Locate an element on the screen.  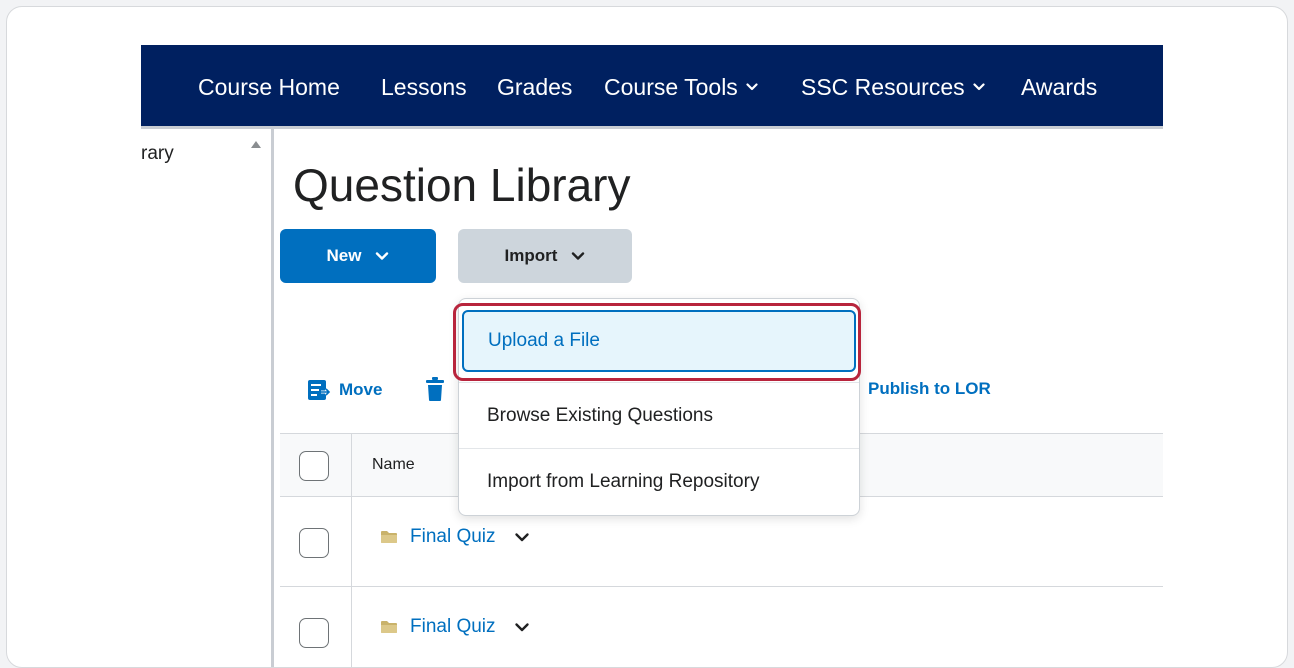
nav-course-tools: Course Tools is located at coordinates (681, 87).